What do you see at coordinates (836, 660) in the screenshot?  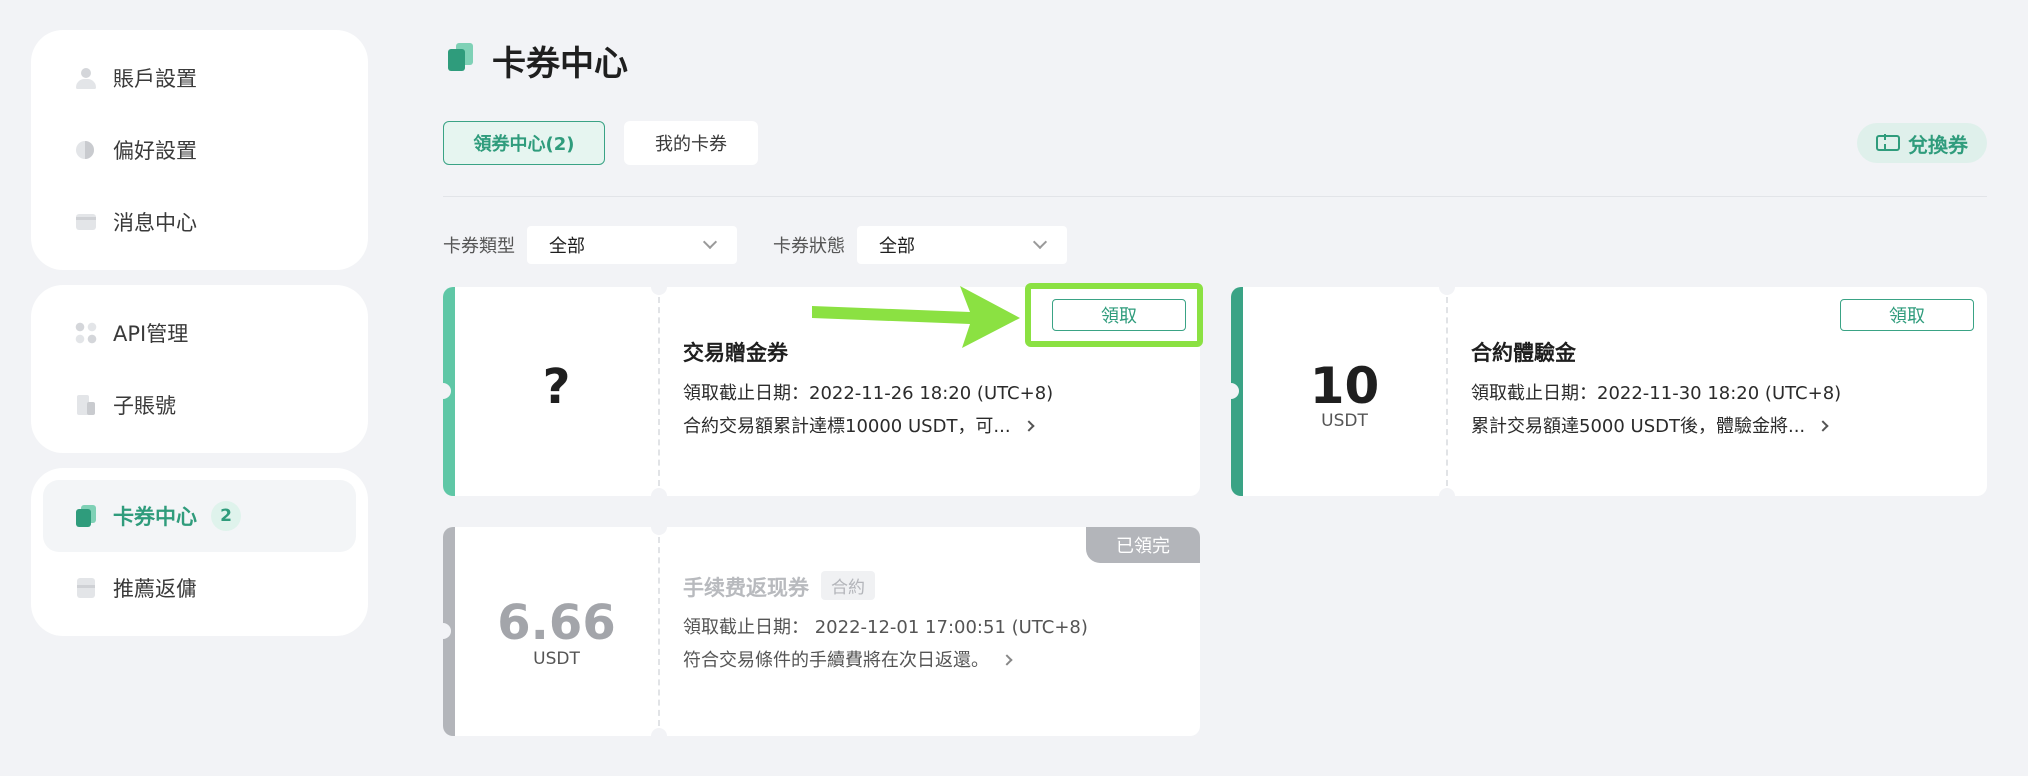 I see `coupon-description: 符合交易條件的手續費將在次日返還。` at bounding box center [836, 660].